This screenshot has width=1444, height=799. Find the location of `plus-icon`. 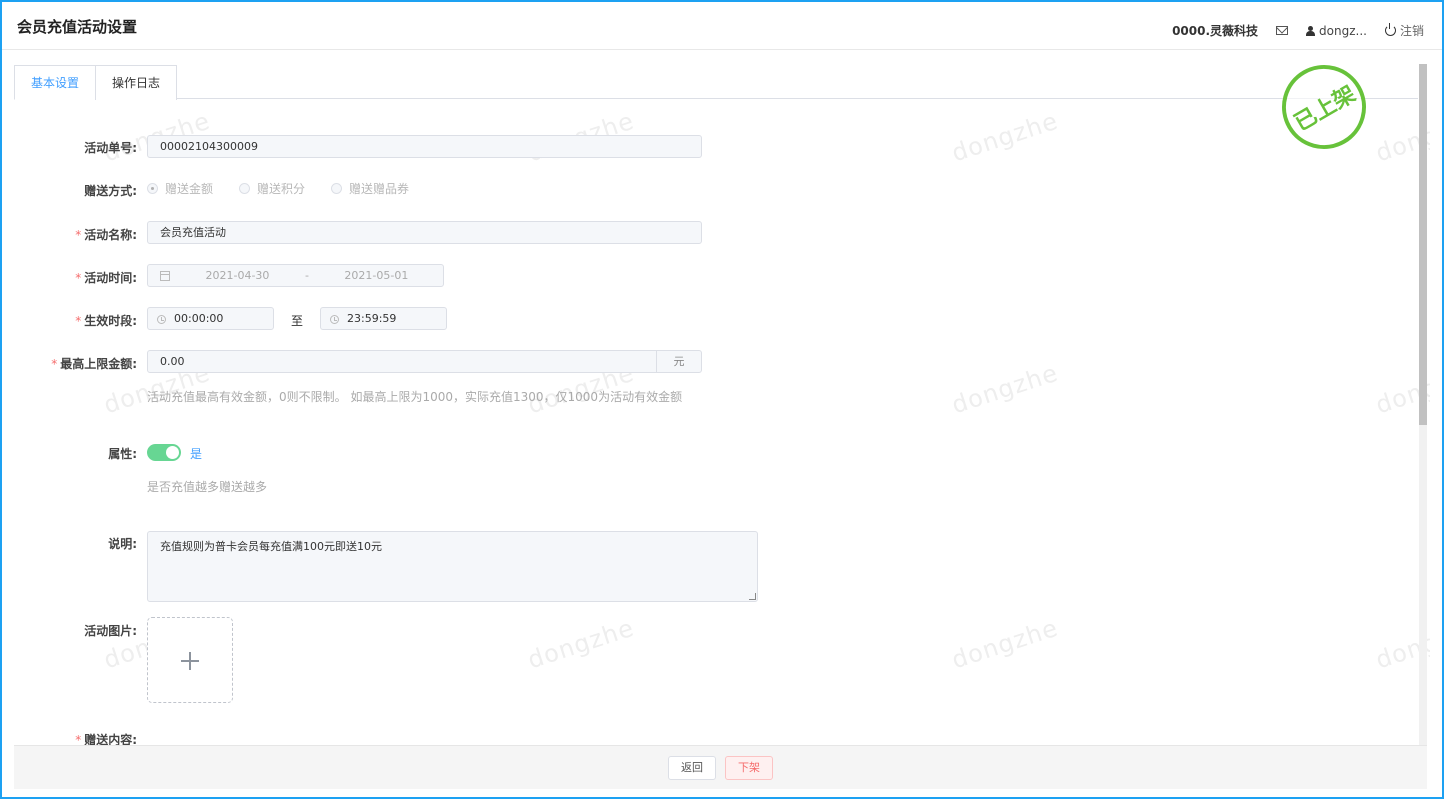

plus-icon is located at coordinates (190, 661).